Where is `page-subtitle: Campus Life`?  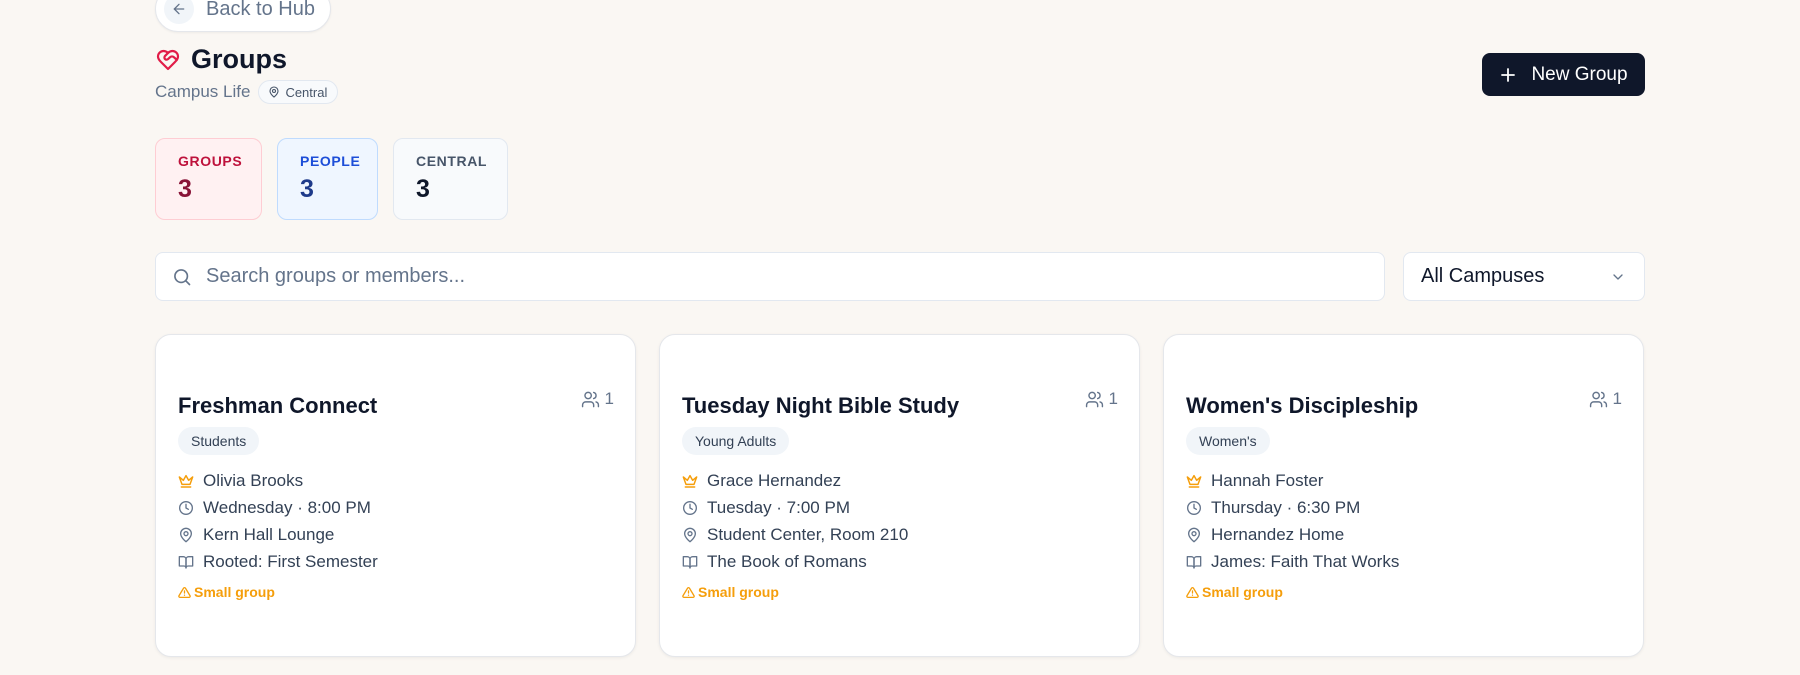 page-subtitle: Campus Life is located at coordinates (203, 91).